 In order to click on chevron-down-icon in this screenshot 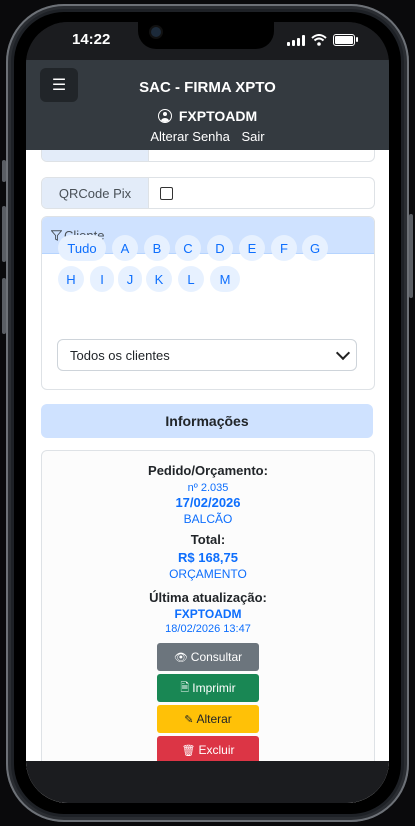, I will do `click(343, 353)`.